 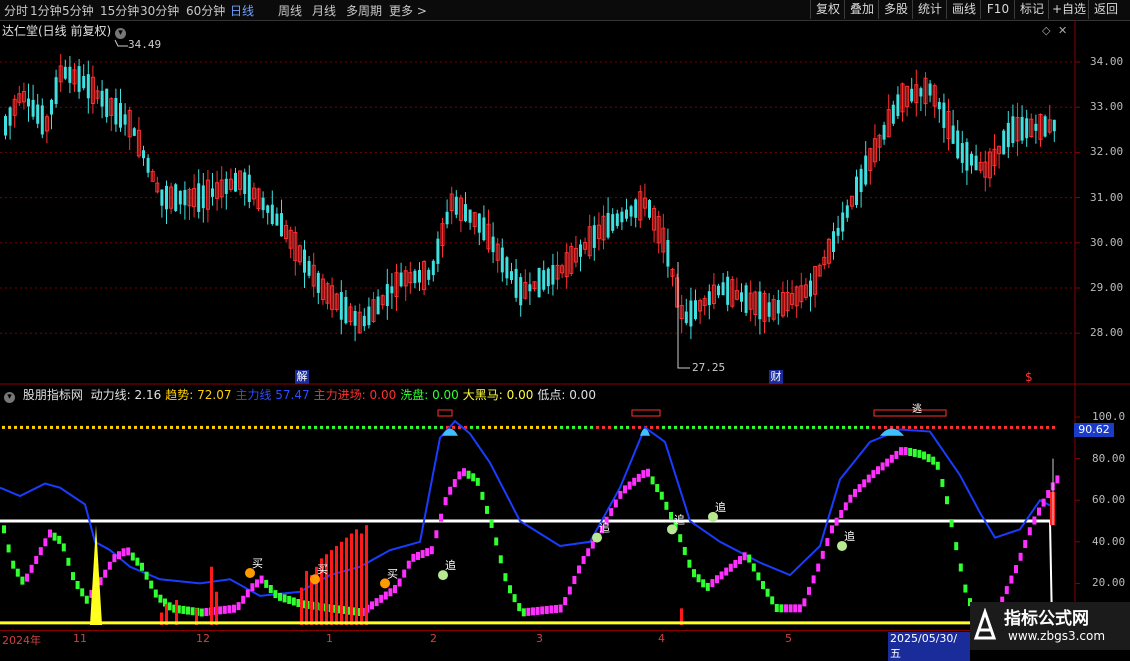 I want to click on watermark: 指标公式网 www.zbgs3.com, so click(x=1050, y=626).